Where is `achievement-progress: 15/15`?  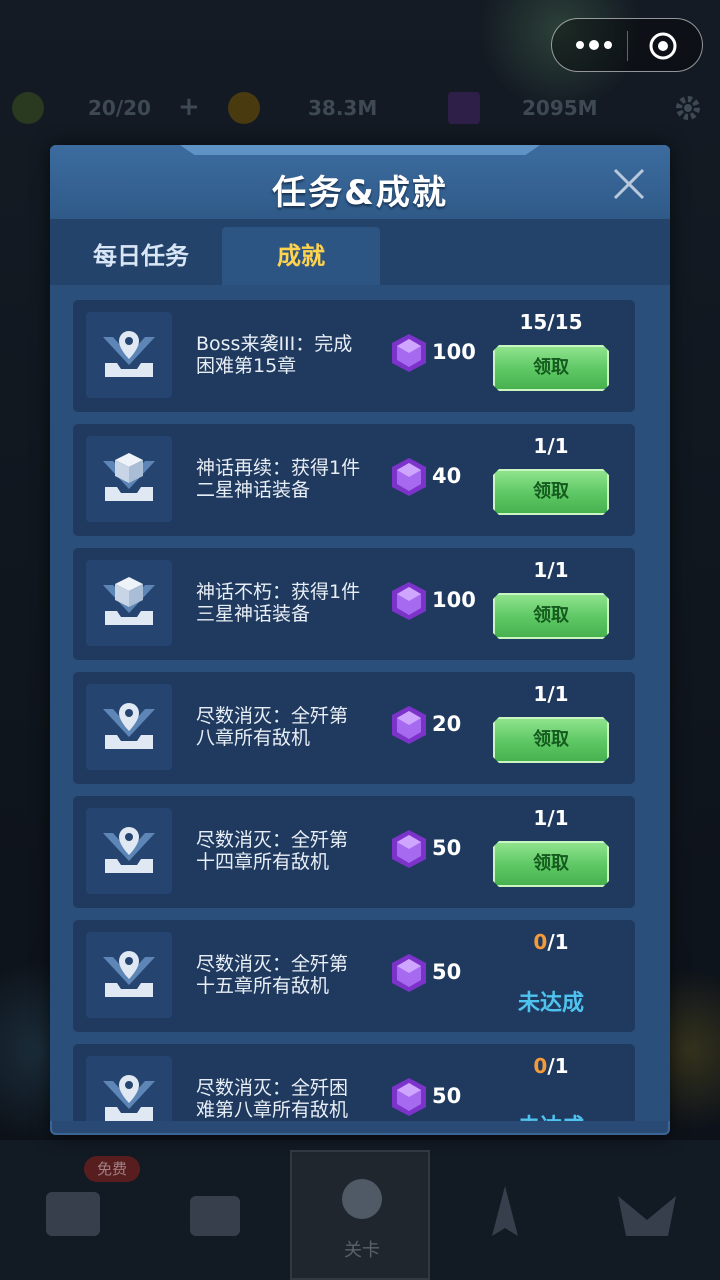
achievement-progress: 15/15 is located at coordinates (551, 322).